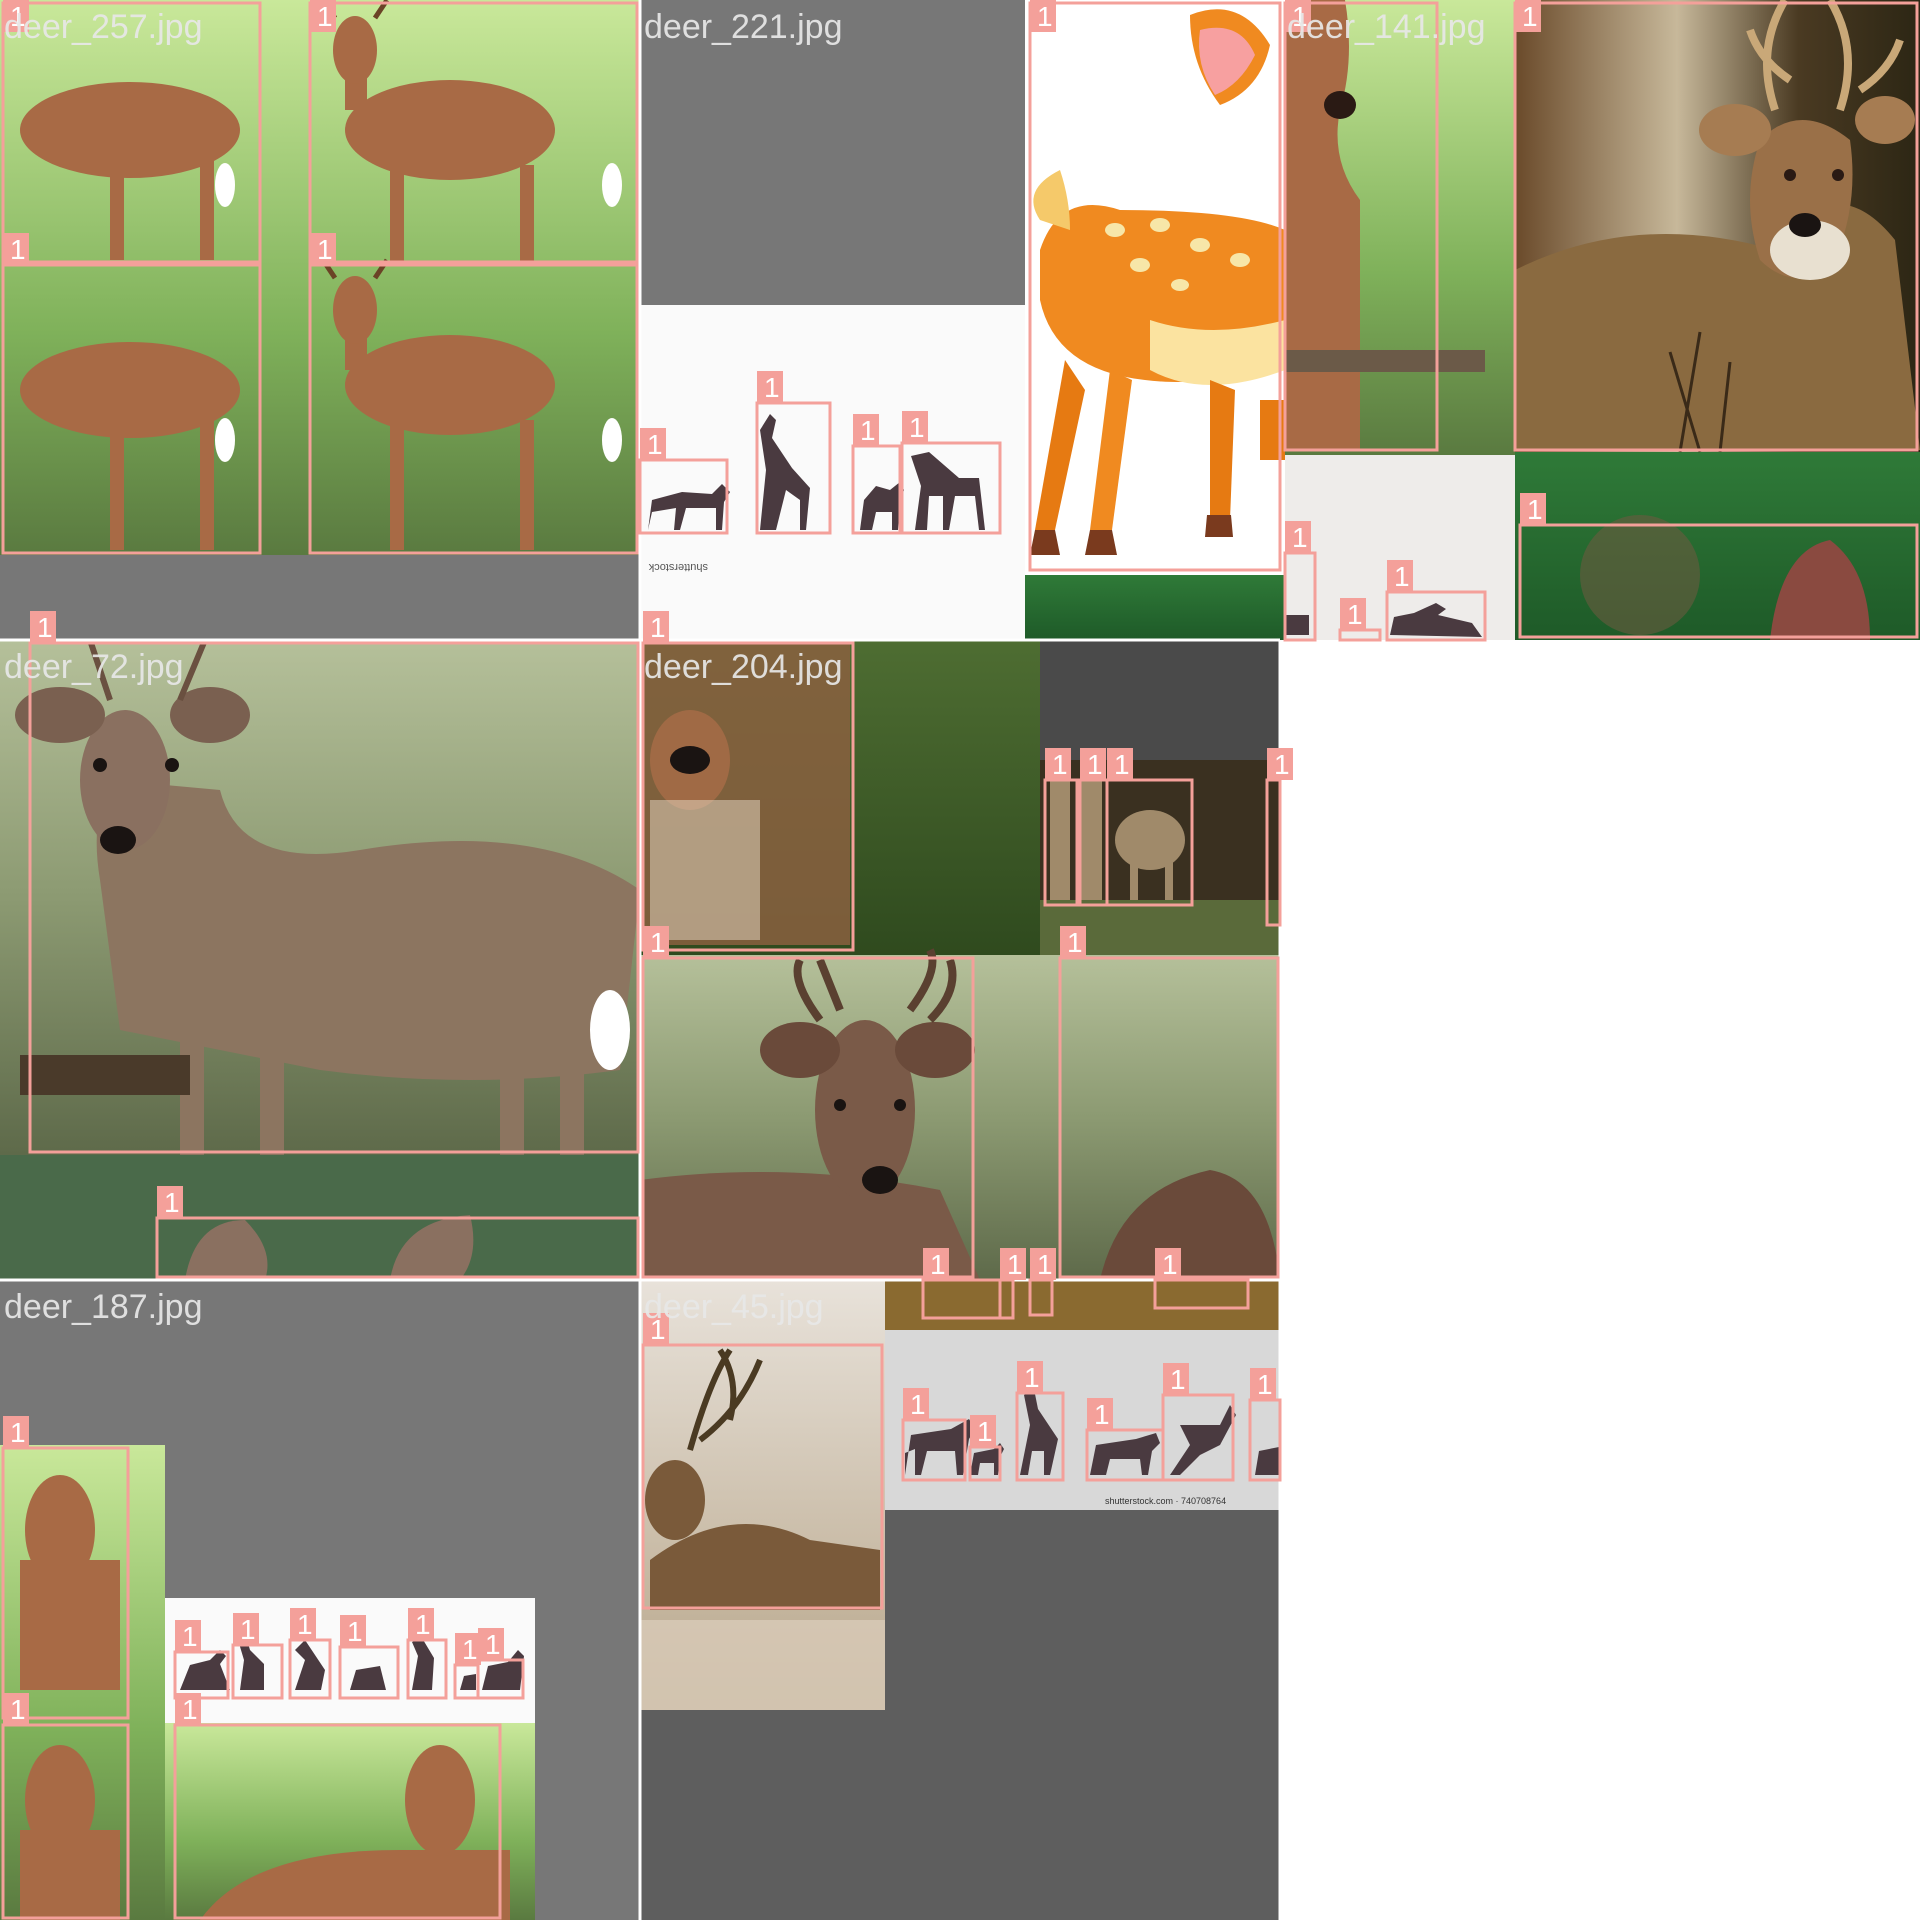 Image resolution: width=1920 pixels, height=1920 pixels. Describe the element at coordinates (1717, 320) in the screenshot. I see `tile-big-buck` at that location.